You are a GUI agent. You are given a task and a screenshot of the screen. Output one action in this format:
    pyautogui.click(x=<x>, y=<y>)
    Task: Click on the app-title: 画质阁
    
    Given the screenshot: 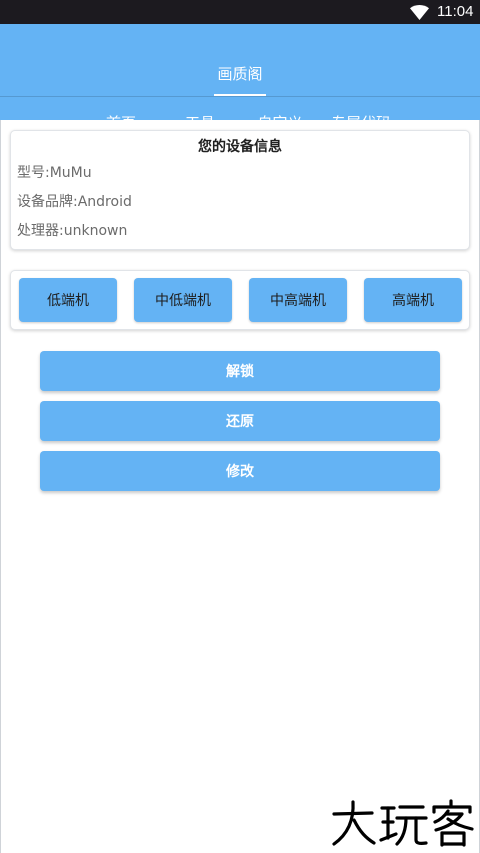 What is the action you would take?
    pyautogui.click(x=240, y=74)
    